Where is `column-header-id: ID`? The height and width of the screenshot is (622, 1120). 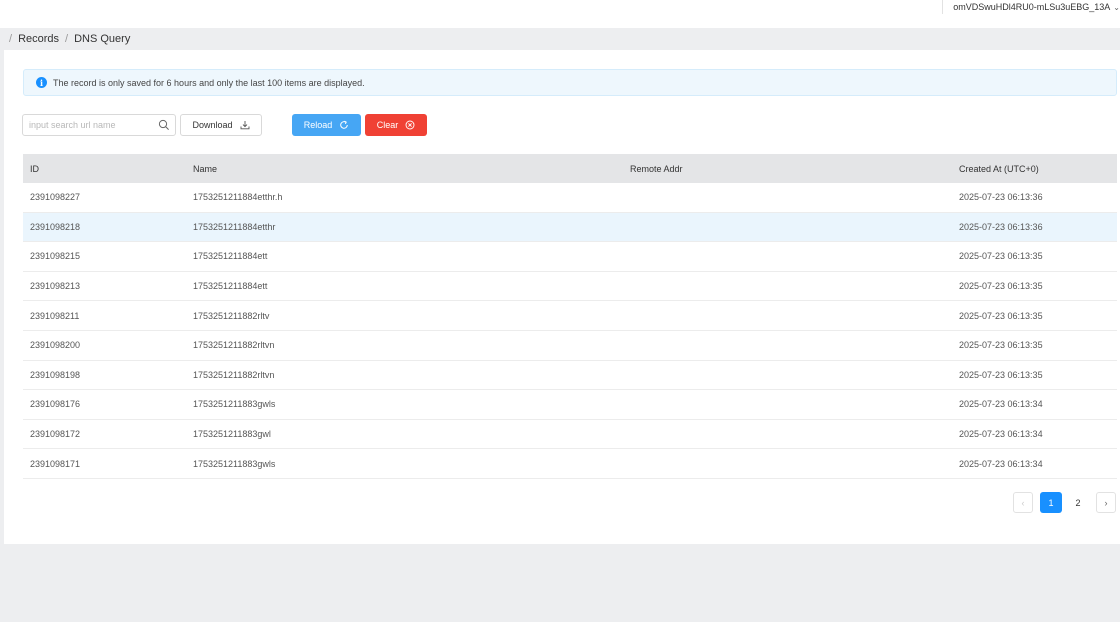
column-header-id: ID is located at coordinates (34, 168).